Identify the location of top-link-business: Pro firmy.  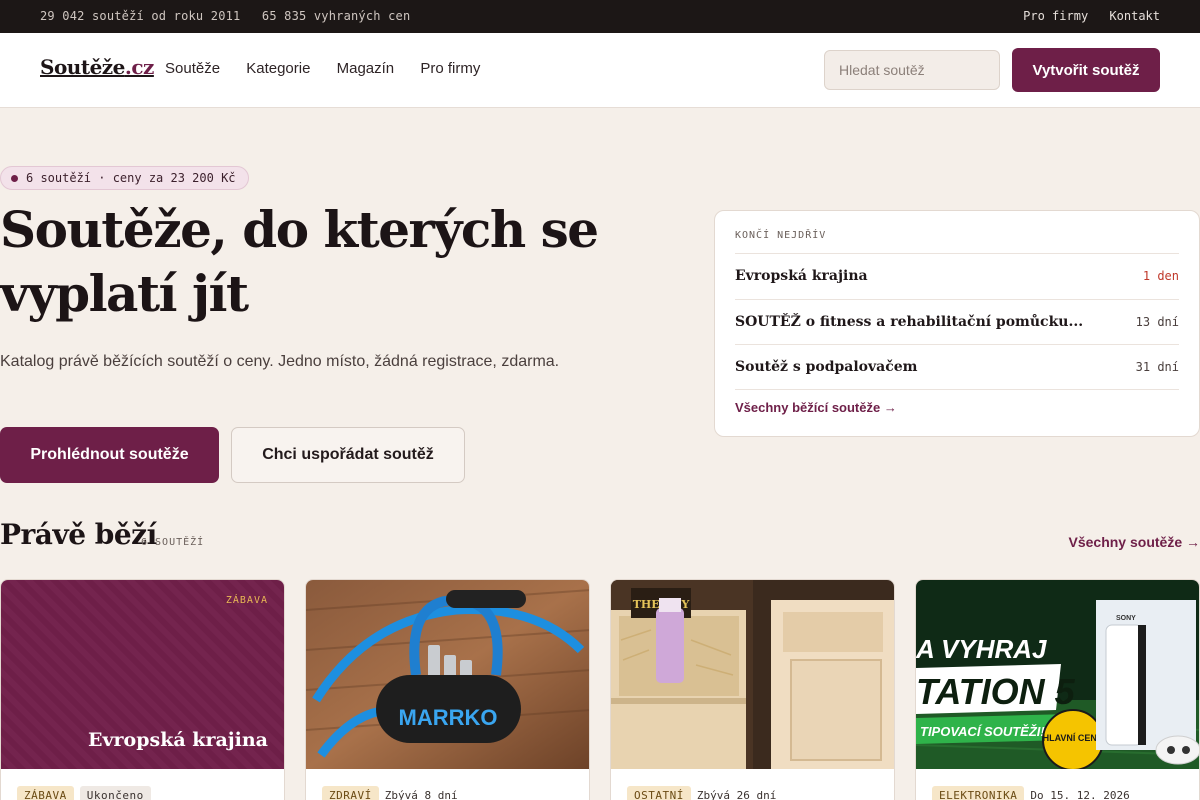
(1055, 16).